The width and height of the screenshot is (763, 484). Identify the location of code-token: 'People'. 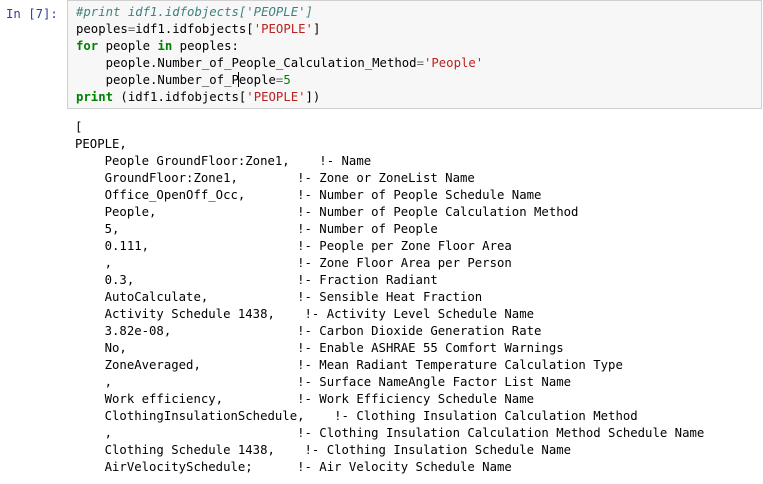
(453, 63).